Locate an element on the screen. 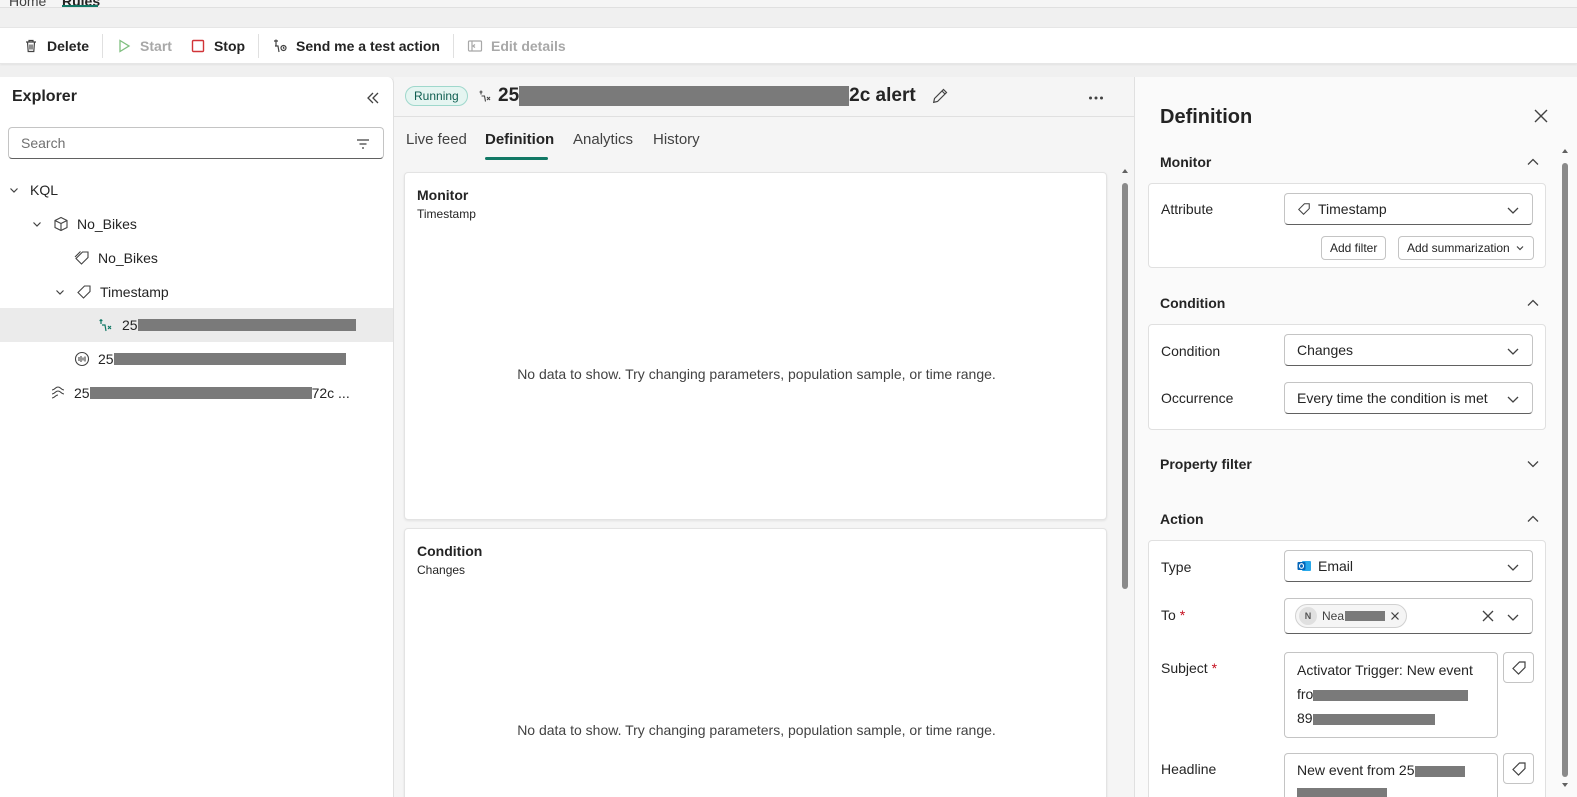 The image size is (1577, 797). add-summarization-label: Add summarization is located at coordinates (1458, 248).